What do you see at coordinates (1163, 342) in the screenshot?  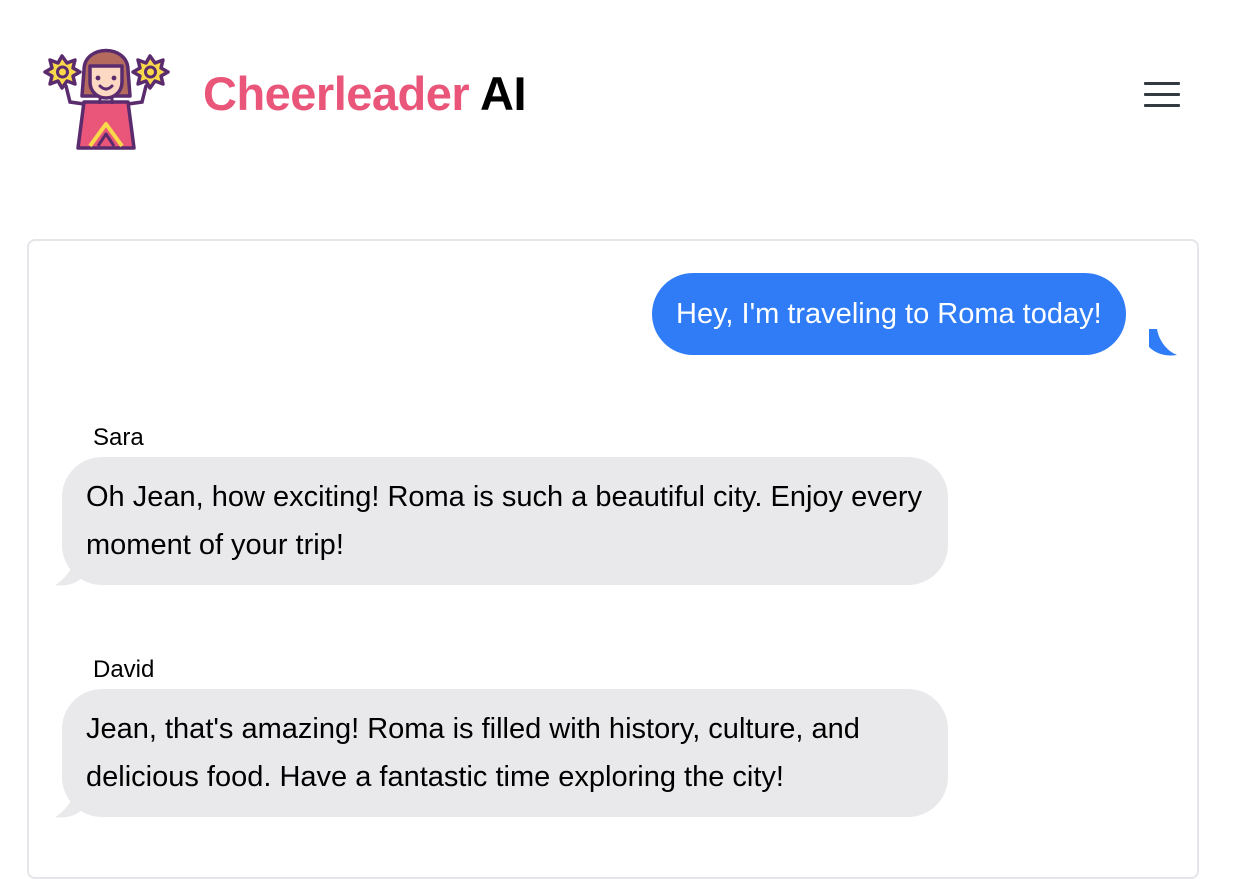 I see `outgoing-bubble-tail` at bounding box center [1163, 342].